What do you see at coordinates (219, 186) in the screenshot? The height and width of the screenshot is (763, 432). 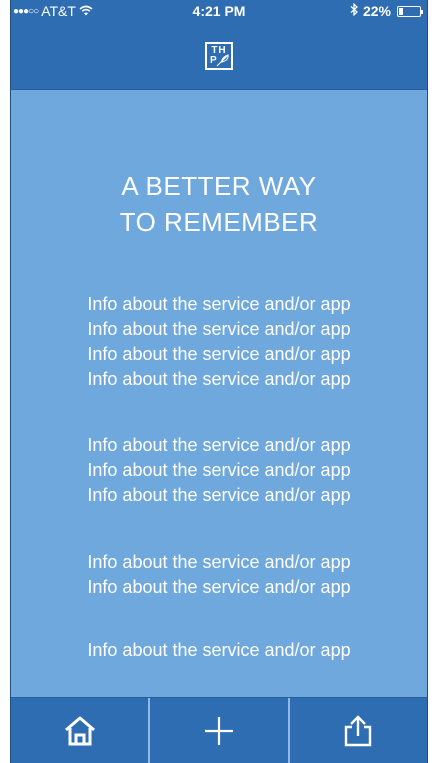 I see `headline-line-1: A BETTER WAY` at bounding box center [219, 186].